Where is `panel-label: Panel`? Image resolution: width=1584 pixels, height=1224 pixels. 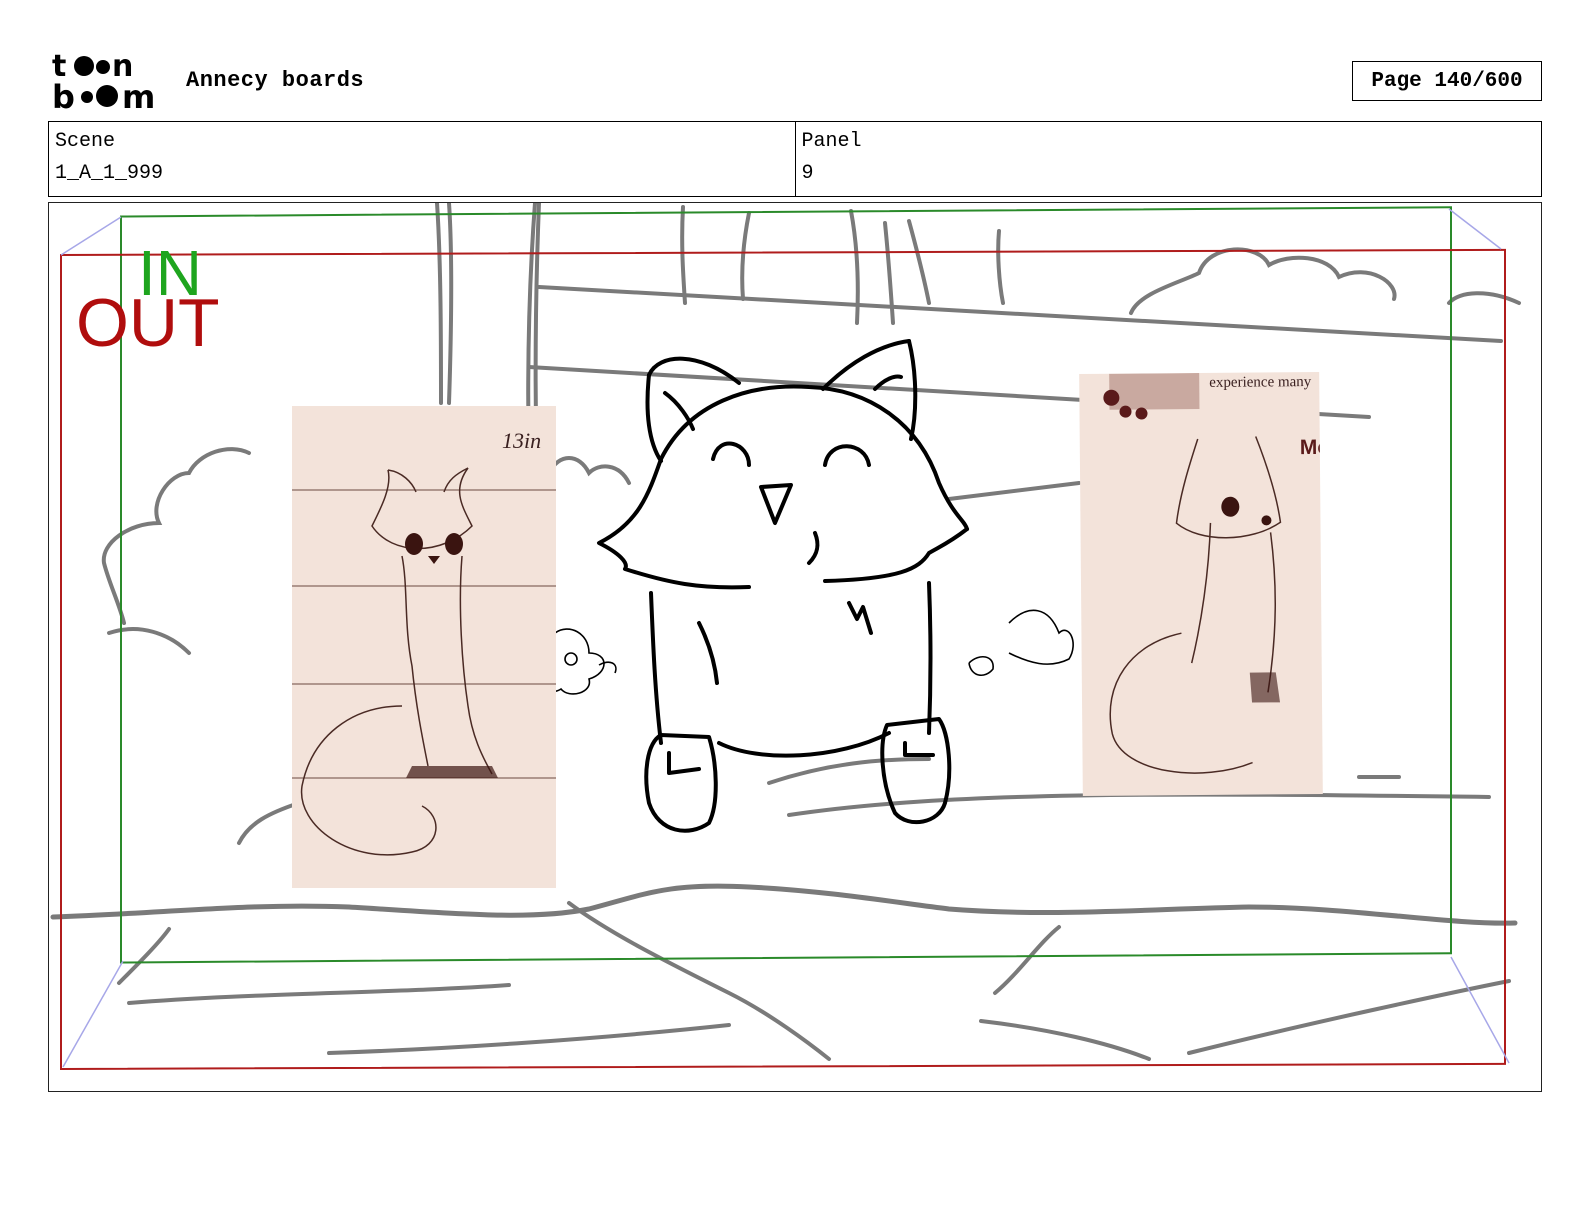 panel-label: Panel is located at coordinates (831, 141).